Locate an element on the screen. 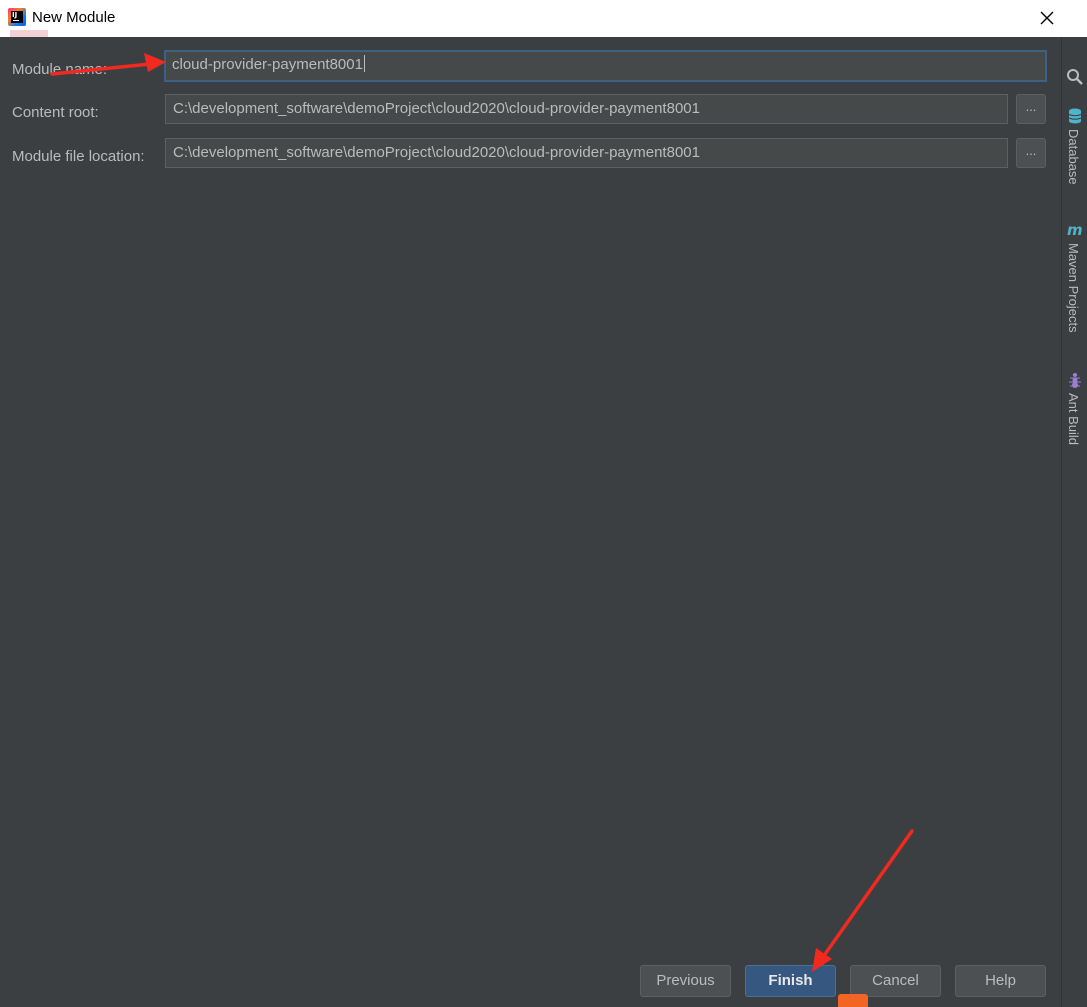 Image resolution: width=1087 pixels, height=1007 pixels. window-title: New Module is located at coordinates (74, 17).